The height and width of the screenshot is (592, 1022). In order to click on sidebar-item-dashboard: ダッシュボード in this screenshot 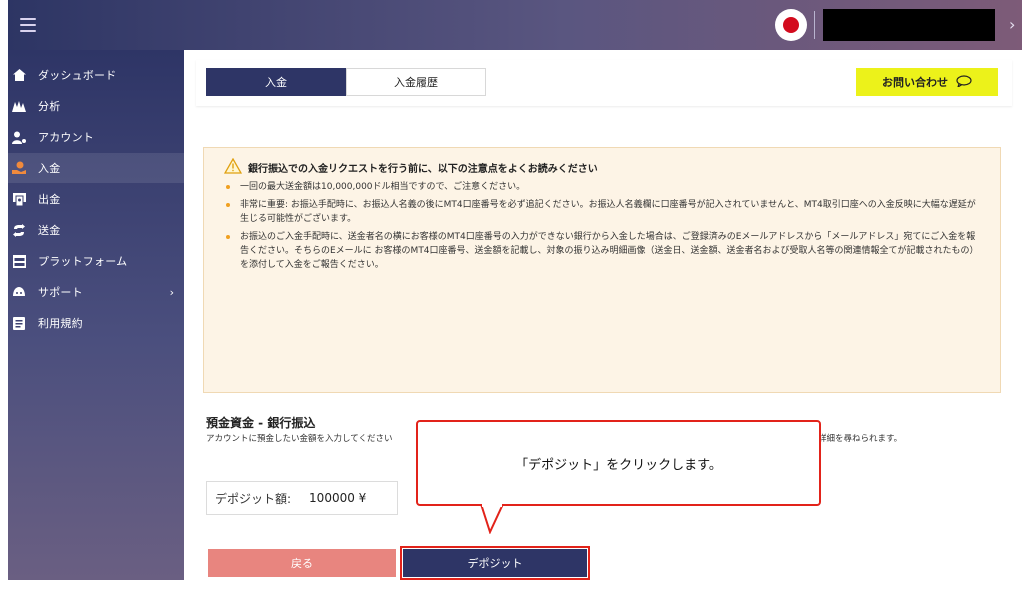, I will do `click(96, 75)`.